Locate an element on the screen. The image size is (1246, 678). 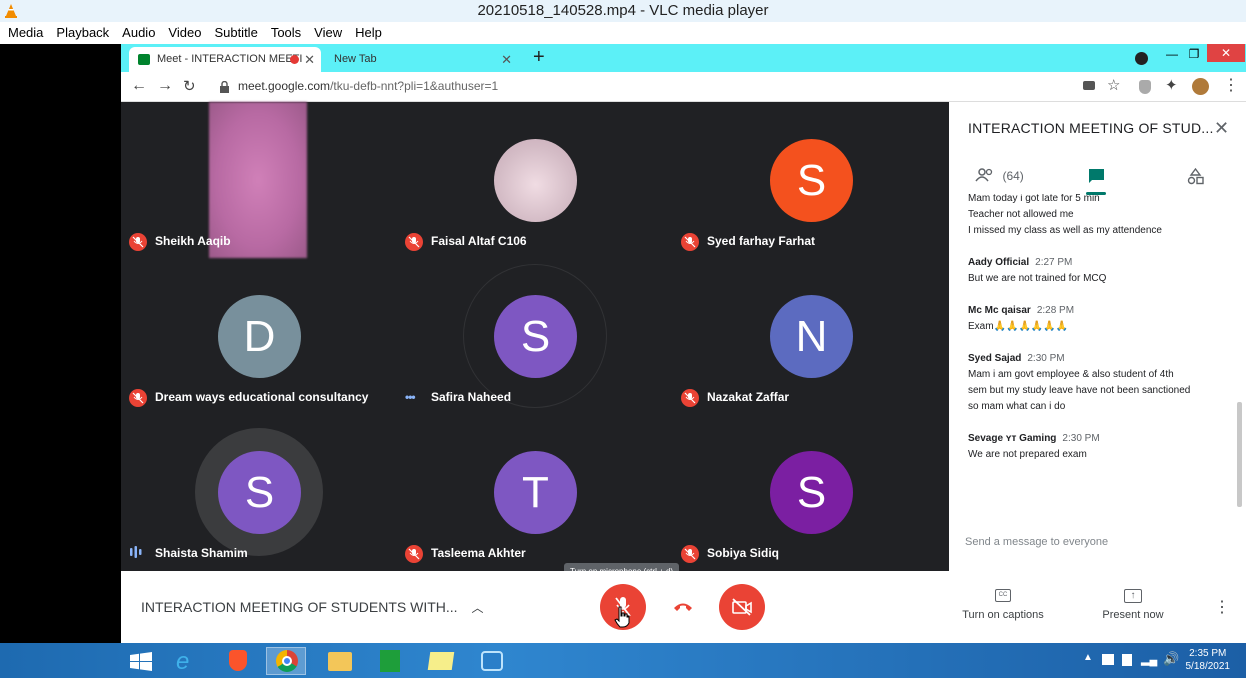
leave-call-icon is located at coordinates (683, 606).